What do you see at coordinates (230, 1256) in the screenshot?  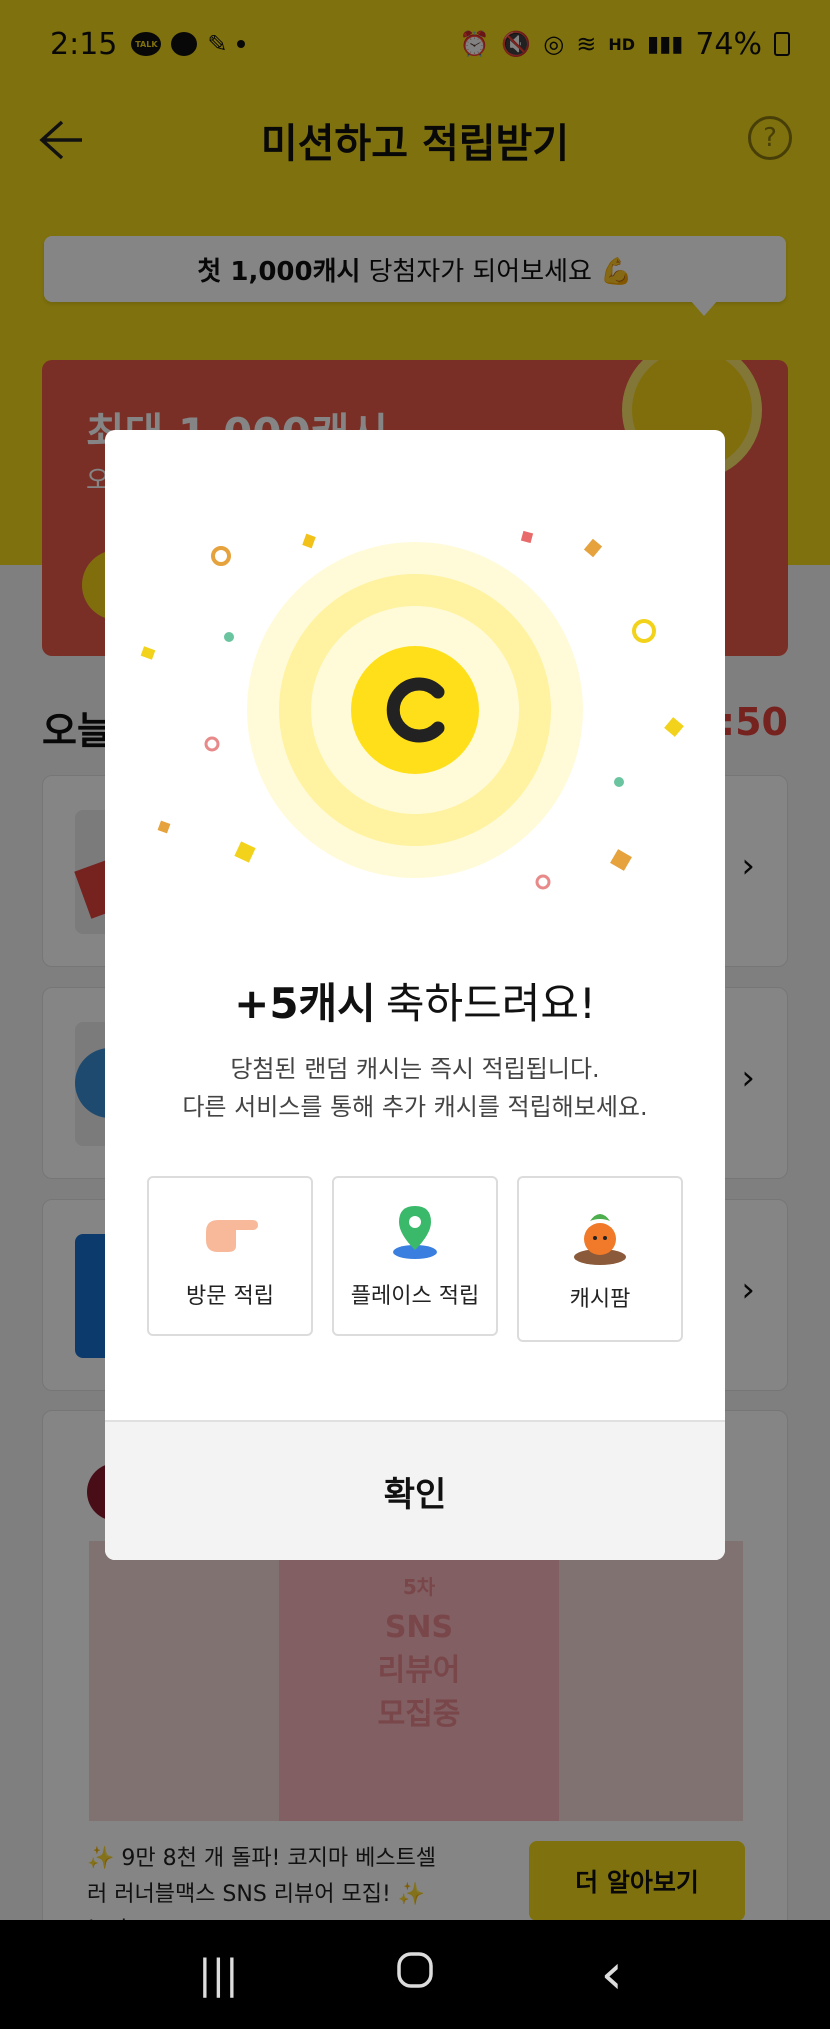 I see `visit-reward-button: 방문 적립` at bounding box center [230, 1256].